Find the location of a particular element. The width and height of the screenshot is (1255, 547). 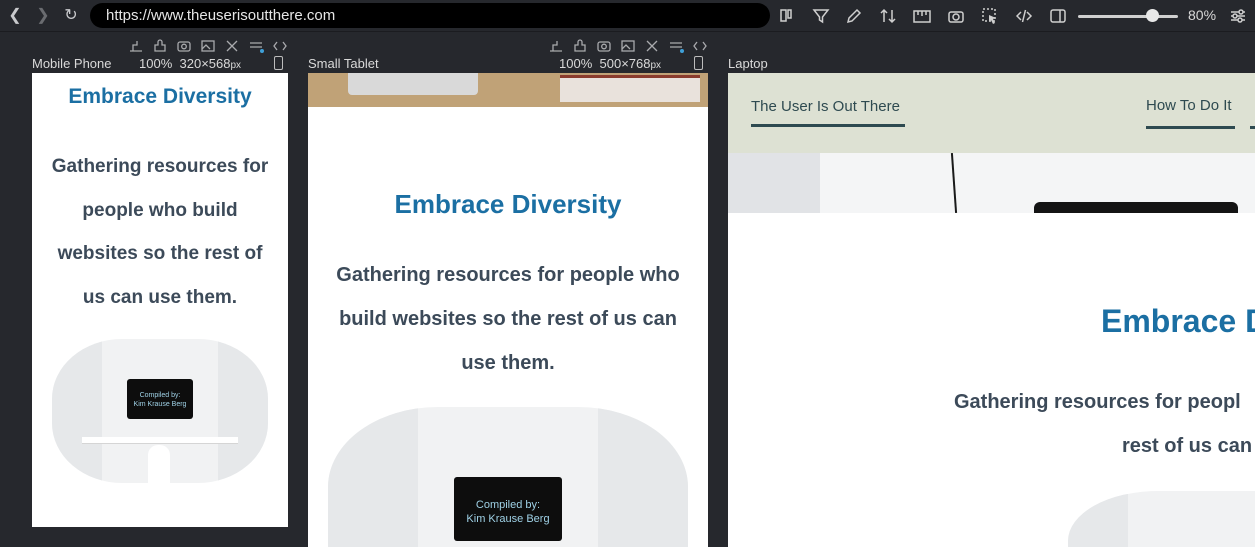

device-label-mobile: Mobile Phone is located at coordinates (72, 63).